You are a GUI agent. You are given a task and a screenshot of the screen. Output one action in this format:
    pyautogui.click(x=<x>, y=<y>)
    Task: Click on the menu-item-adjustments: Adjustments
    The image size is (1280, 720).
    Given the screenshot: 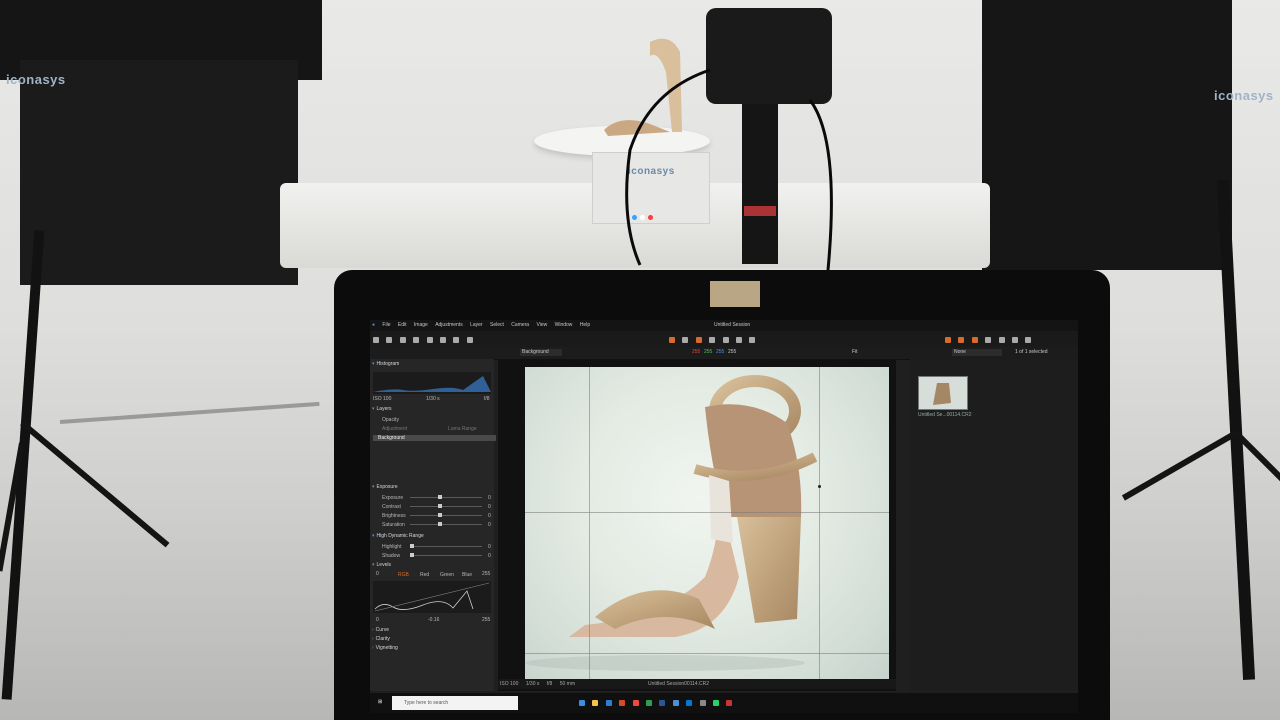 What is the action you would take?
    pyautogui.click(x=449, y=325)
    